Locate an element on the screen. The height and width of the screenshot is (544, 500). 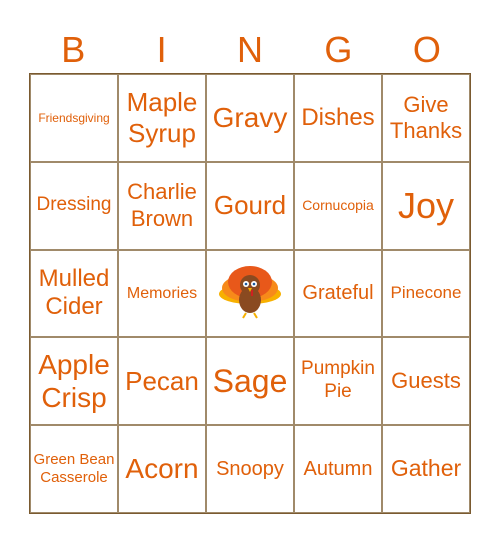
cell-label: Apple Crisp is located at coordinates (74, 381).